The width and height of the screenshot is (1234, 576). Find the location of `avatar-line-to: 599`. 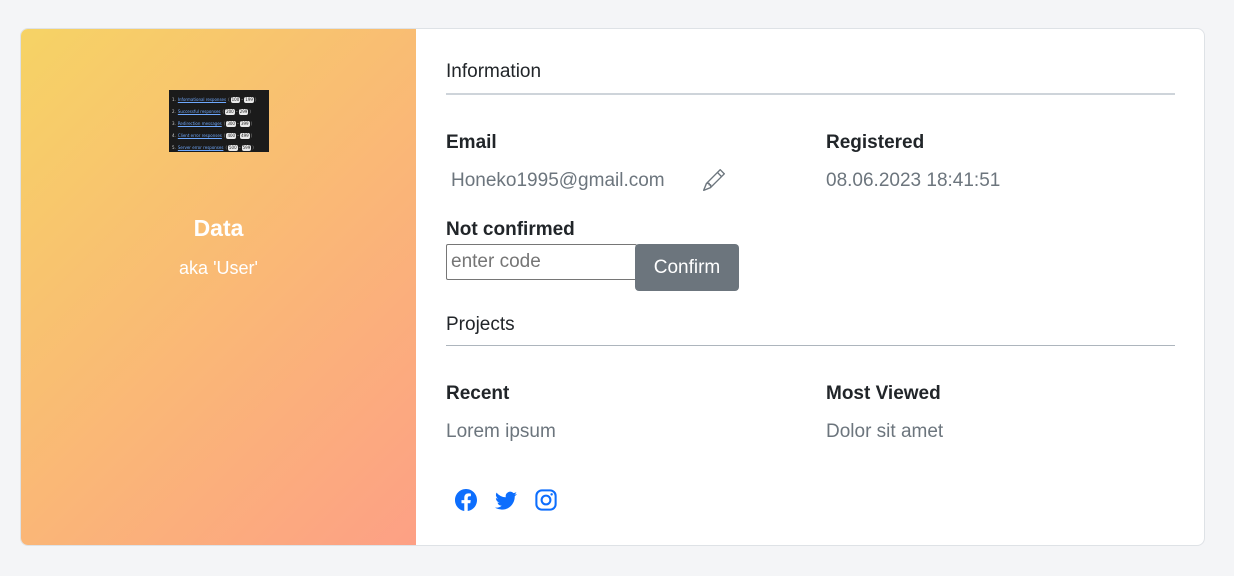

avatar-line-to: 599 is located at coordinates (246, 148).